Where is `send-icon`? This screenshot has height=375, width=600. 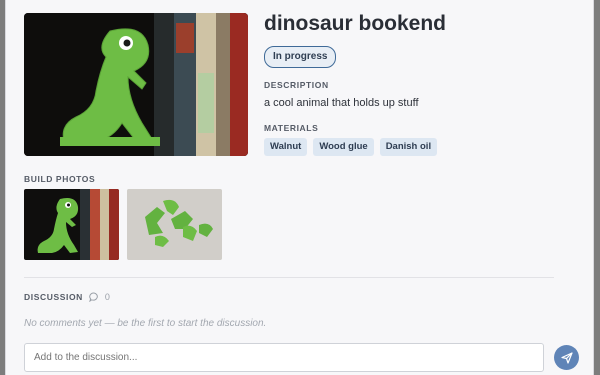 send-icon is located at coordinates (566, 357).